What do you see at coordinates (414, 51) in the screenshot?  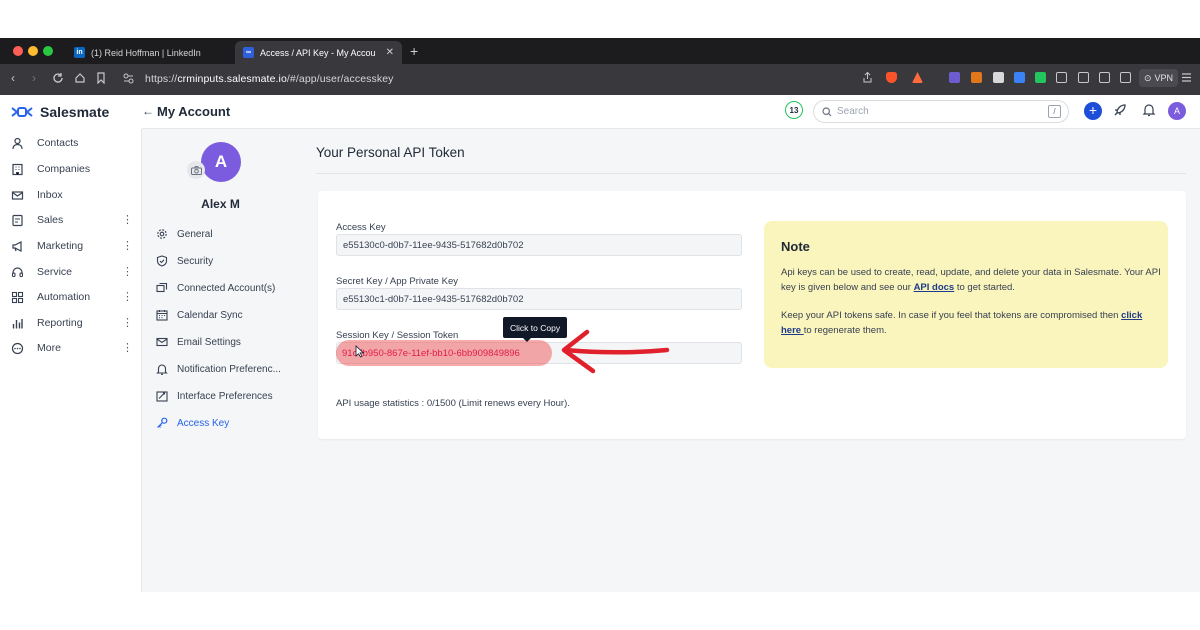 I see `new-tab-button: +` at bounding box center [414, 51].